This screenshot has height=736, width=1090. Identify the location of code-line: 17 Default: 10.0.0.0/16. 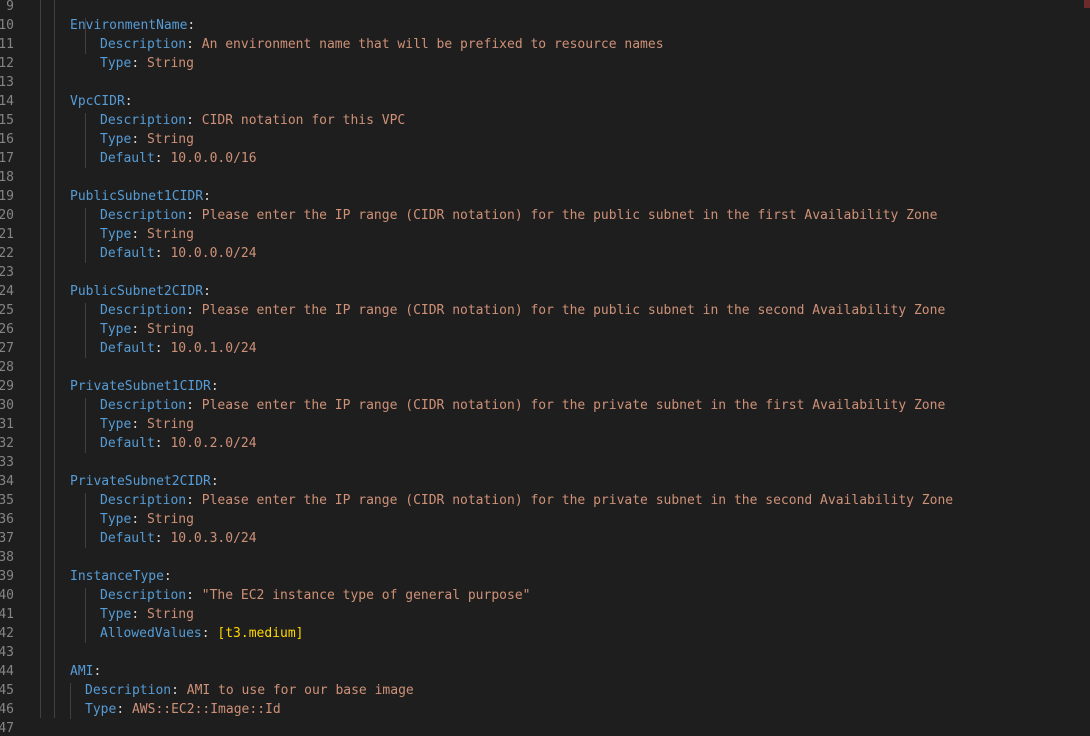
(540, 158).